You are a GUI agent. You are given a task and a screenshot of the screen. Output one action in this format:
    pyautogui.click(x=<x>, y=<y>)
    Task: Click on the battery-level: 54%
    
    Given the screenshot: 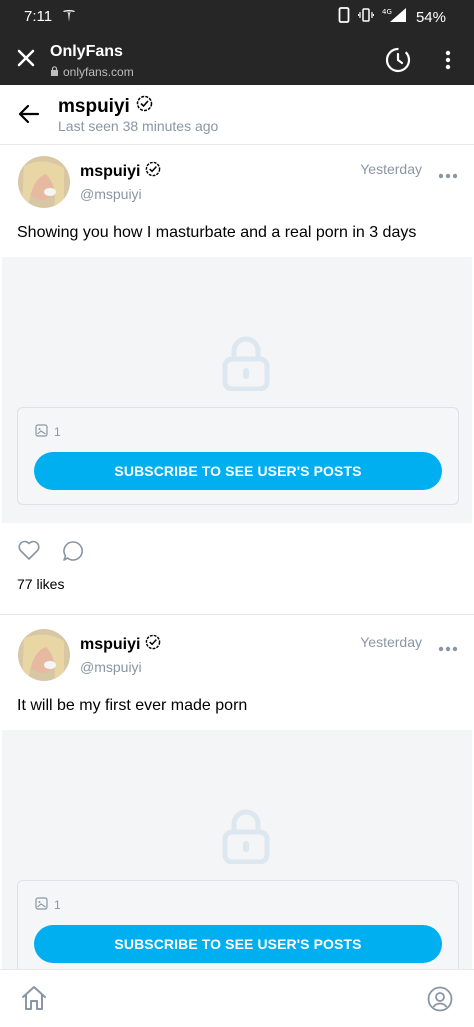 What is the action you would take?
    pyautogui.click(x=430, y=17)
    